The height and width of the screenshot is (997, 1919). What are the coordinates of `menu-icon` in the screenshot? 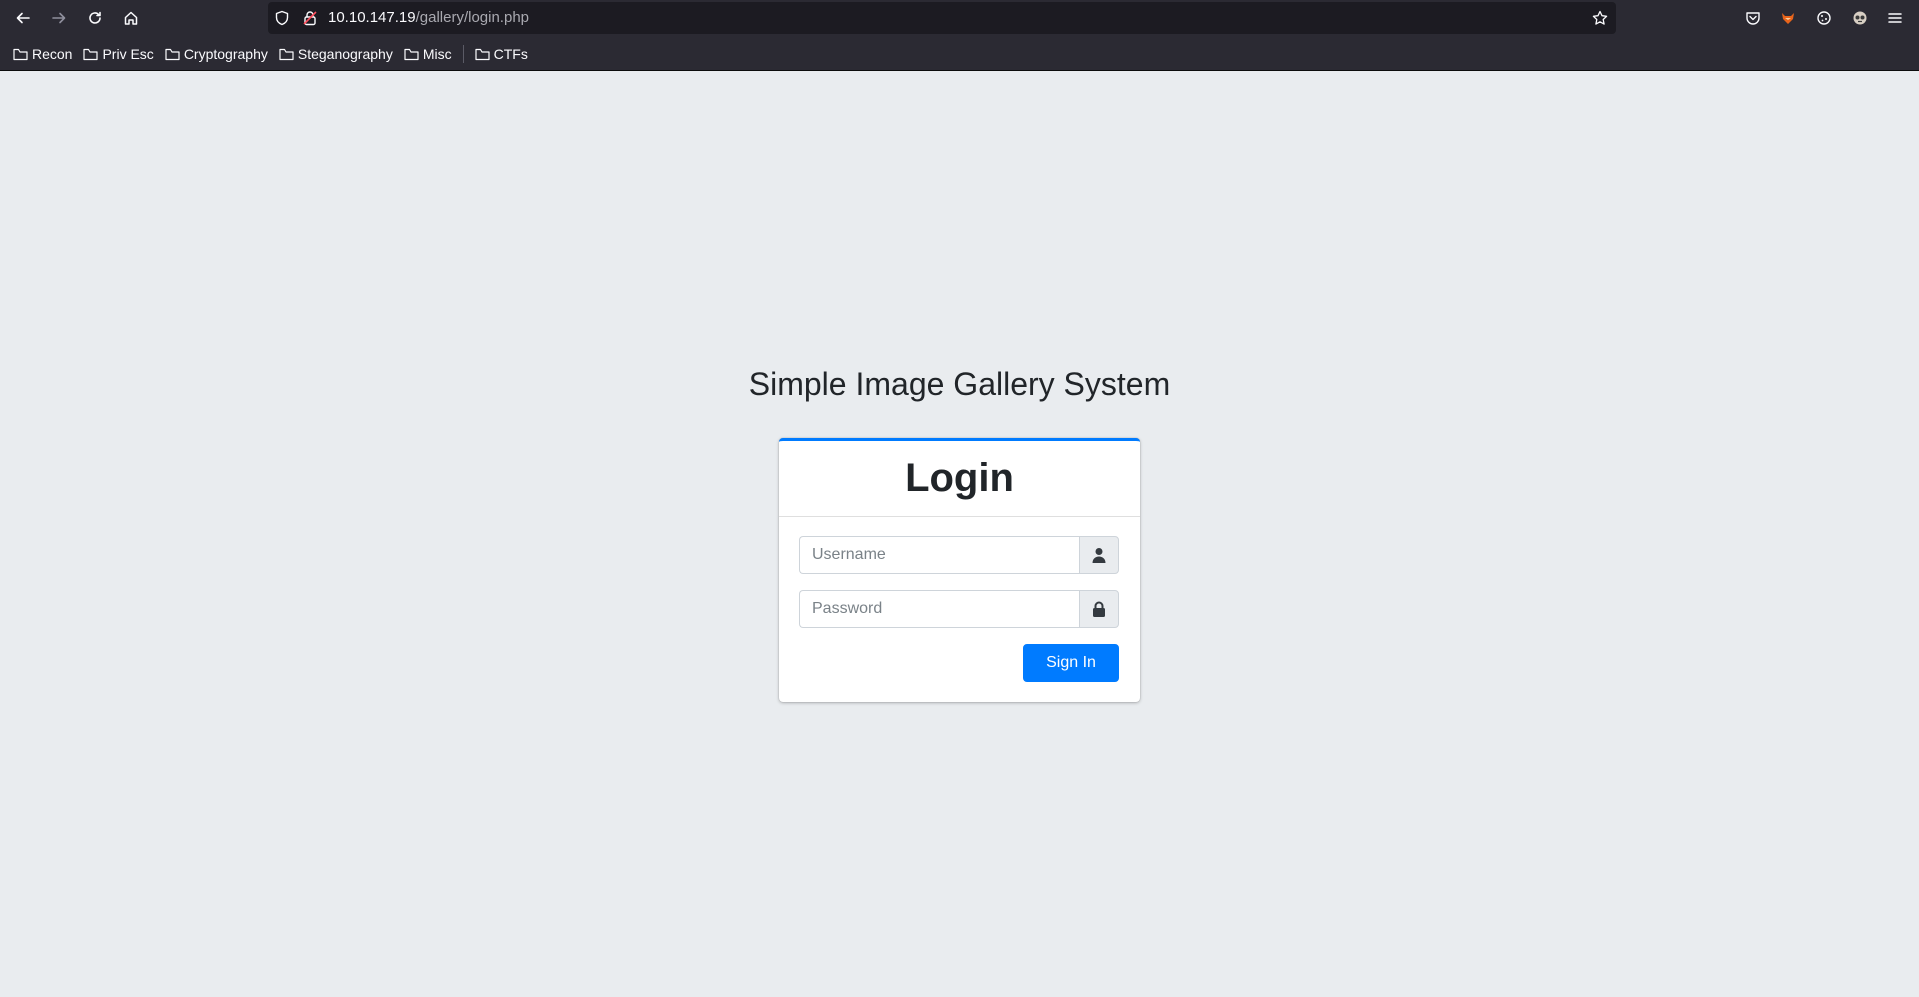 It's located at (1895, 18).